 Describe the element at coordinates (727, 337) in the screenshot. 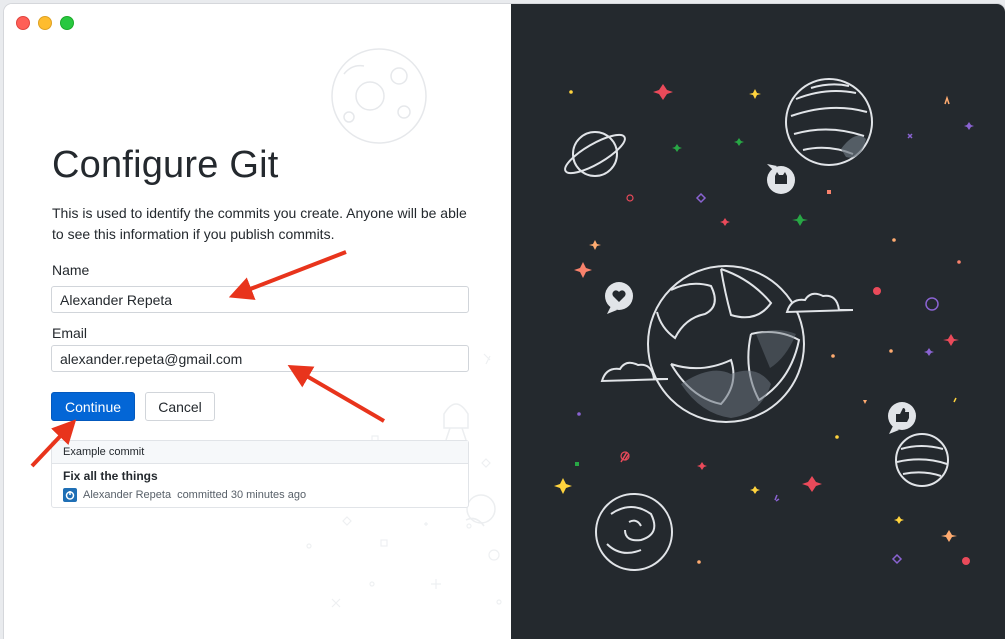

I see `cloud-decorations` at that location.